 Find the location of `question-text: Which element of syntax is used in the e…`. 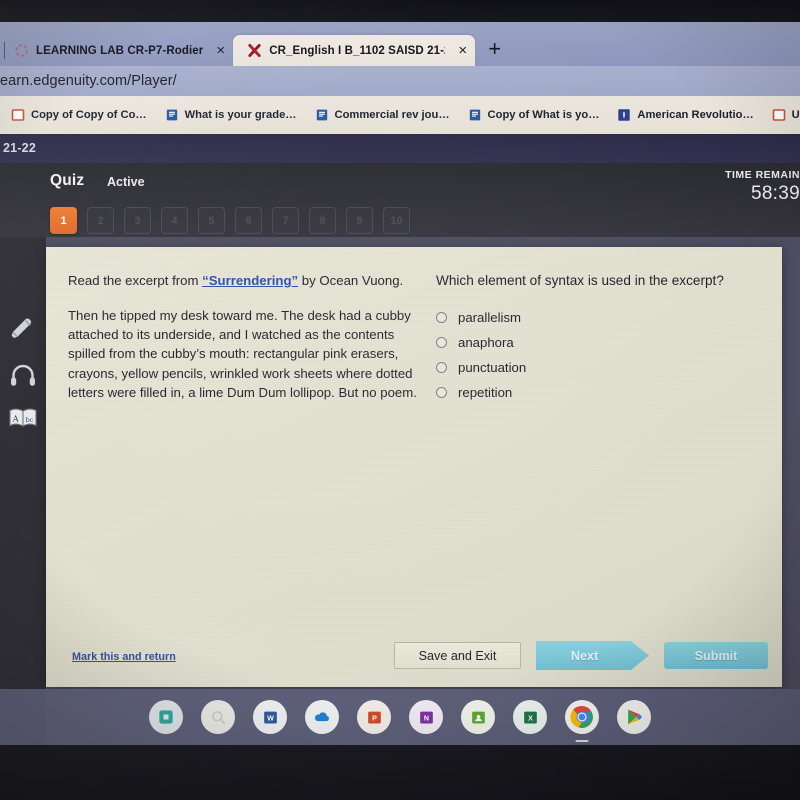

question-text: Which element of syntax is used in the e… is located at coordinates (580, 280).